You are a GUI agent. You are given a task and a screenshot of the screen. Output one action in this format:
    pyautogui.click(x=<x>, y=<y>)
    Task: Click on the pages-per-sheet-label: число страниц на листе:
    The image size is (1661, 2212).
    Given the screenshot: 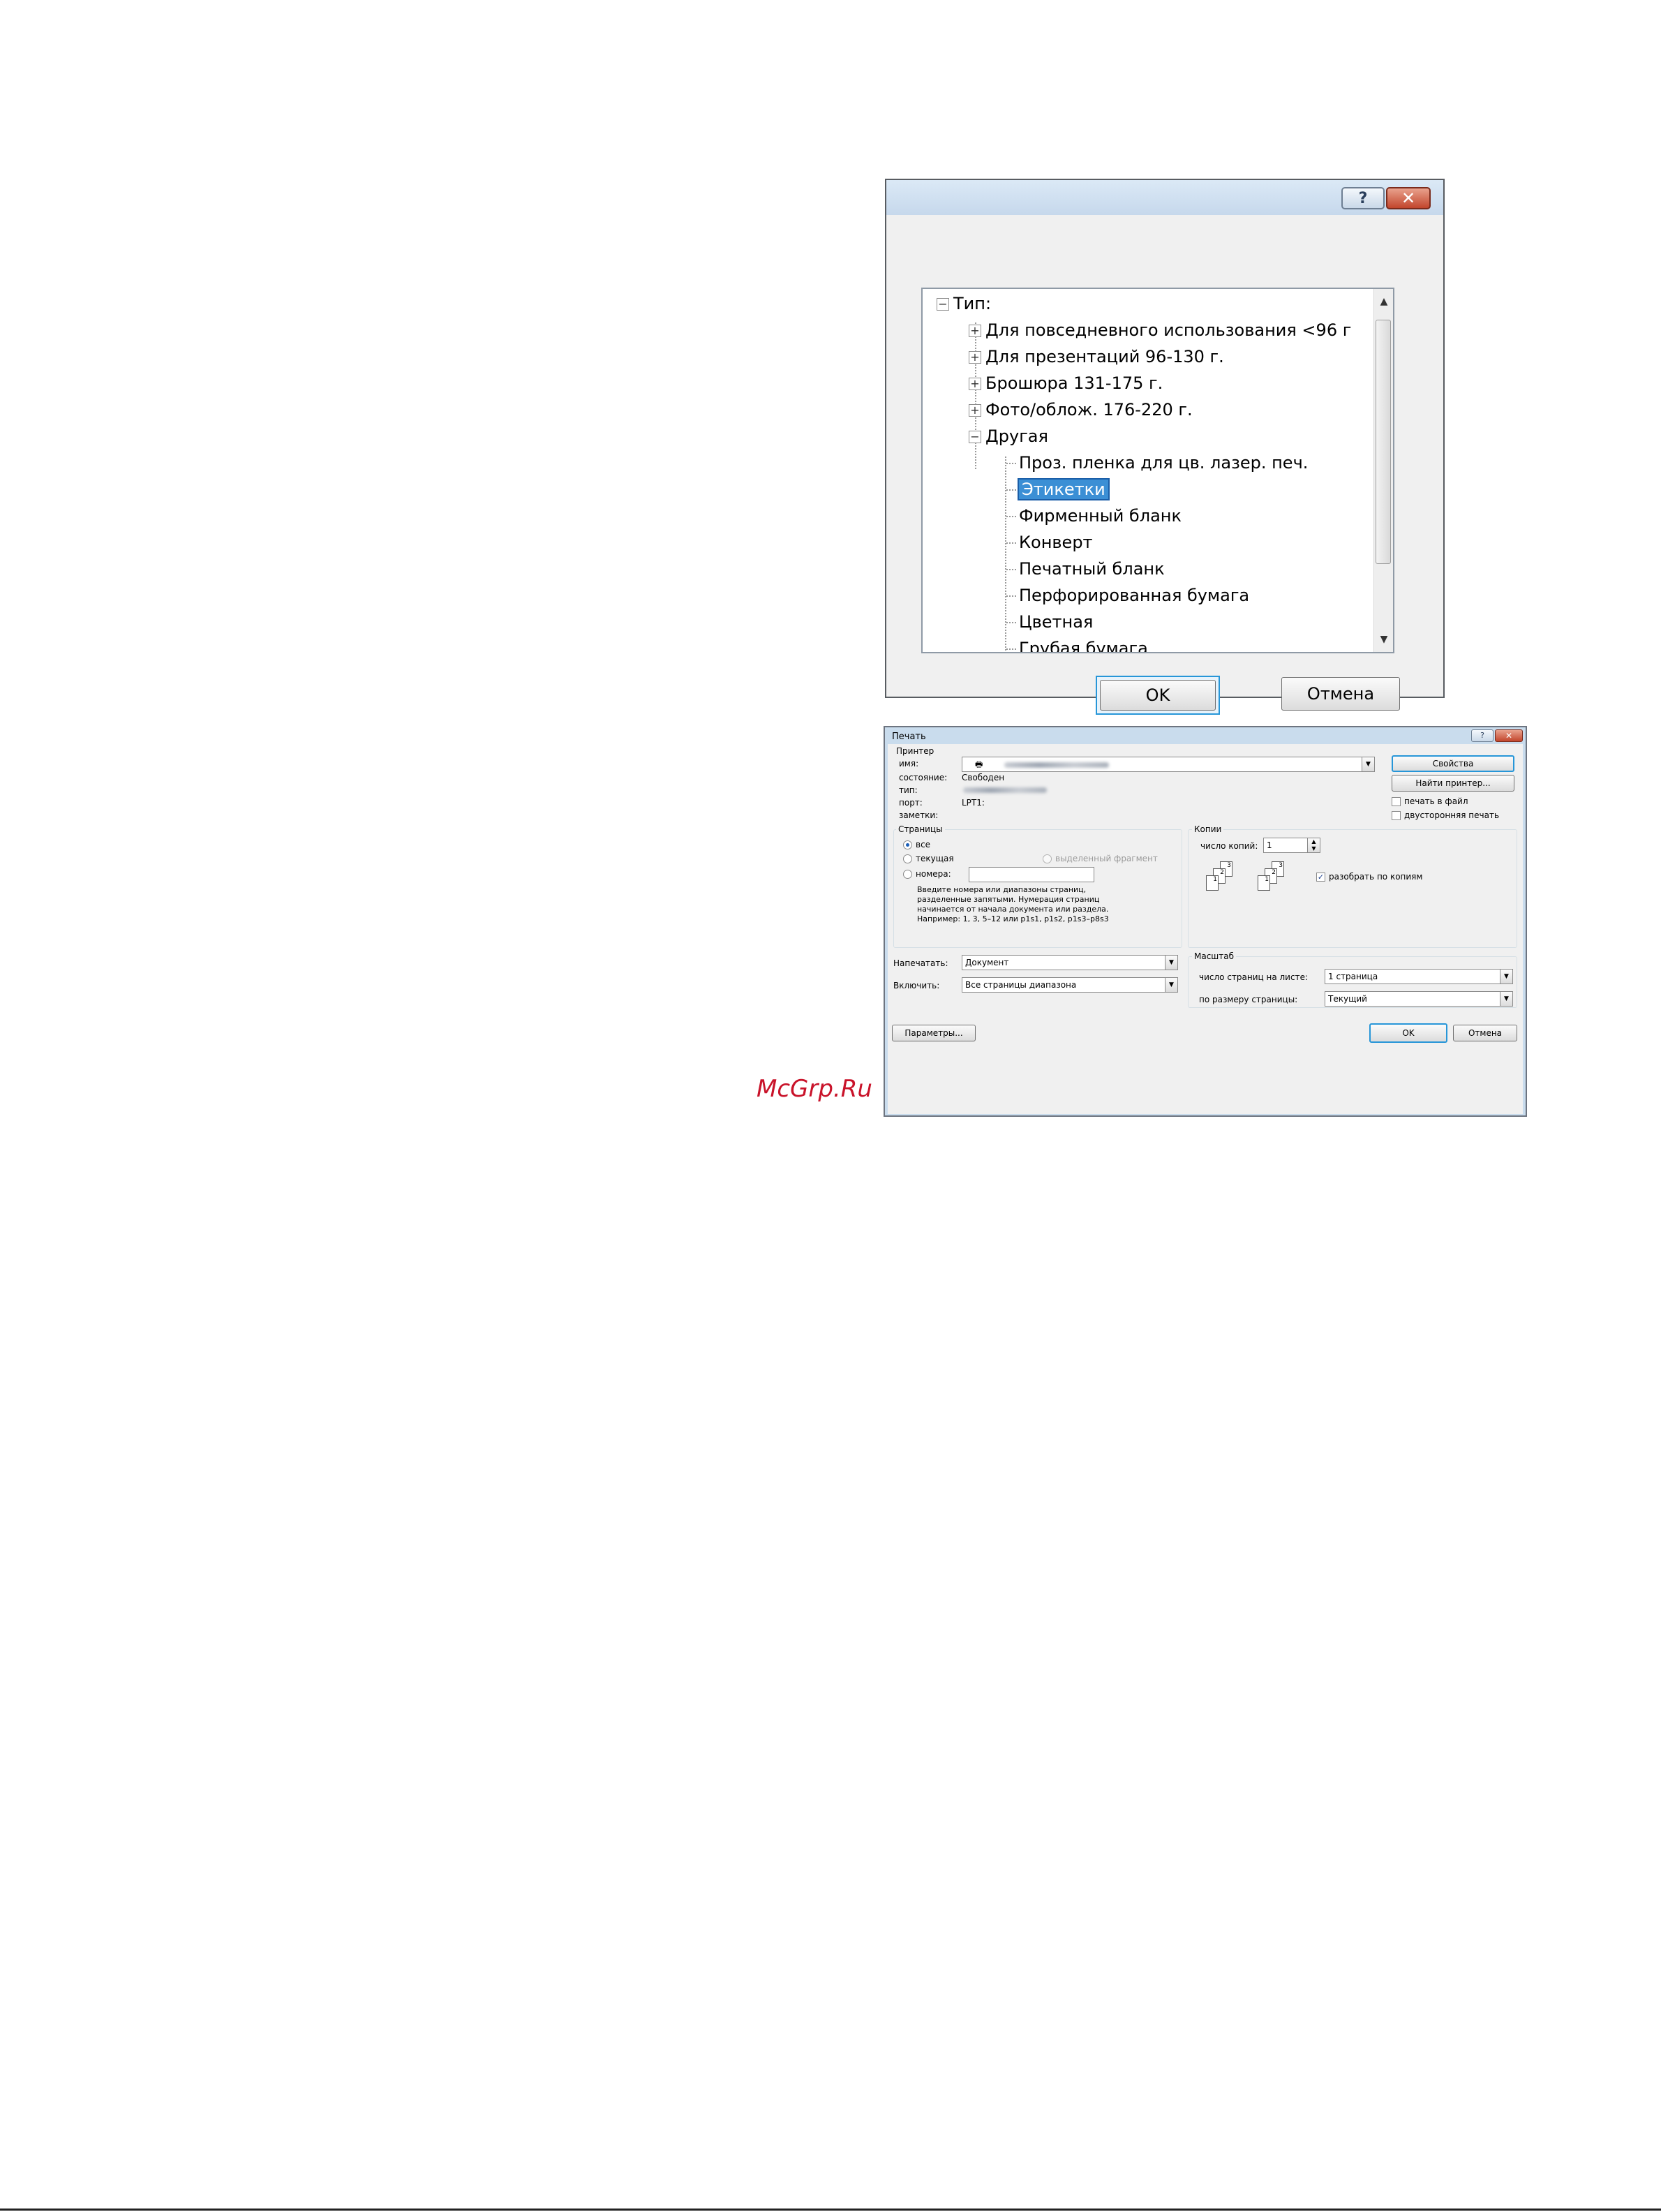 What is the action you would take?
    pyautogui.click(x=1253, y=977)
    